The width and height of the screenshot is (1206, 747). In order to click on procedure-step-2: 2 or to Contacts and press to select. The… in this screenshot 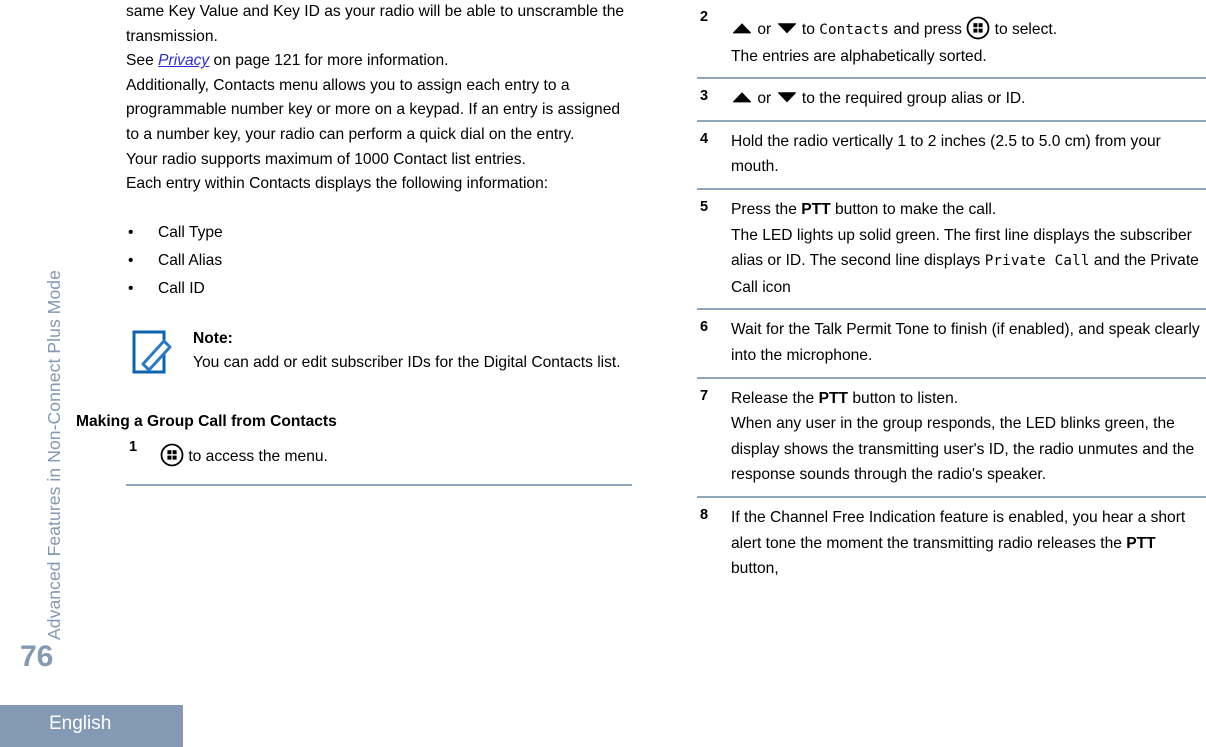, I will do `click(951, 40)`.